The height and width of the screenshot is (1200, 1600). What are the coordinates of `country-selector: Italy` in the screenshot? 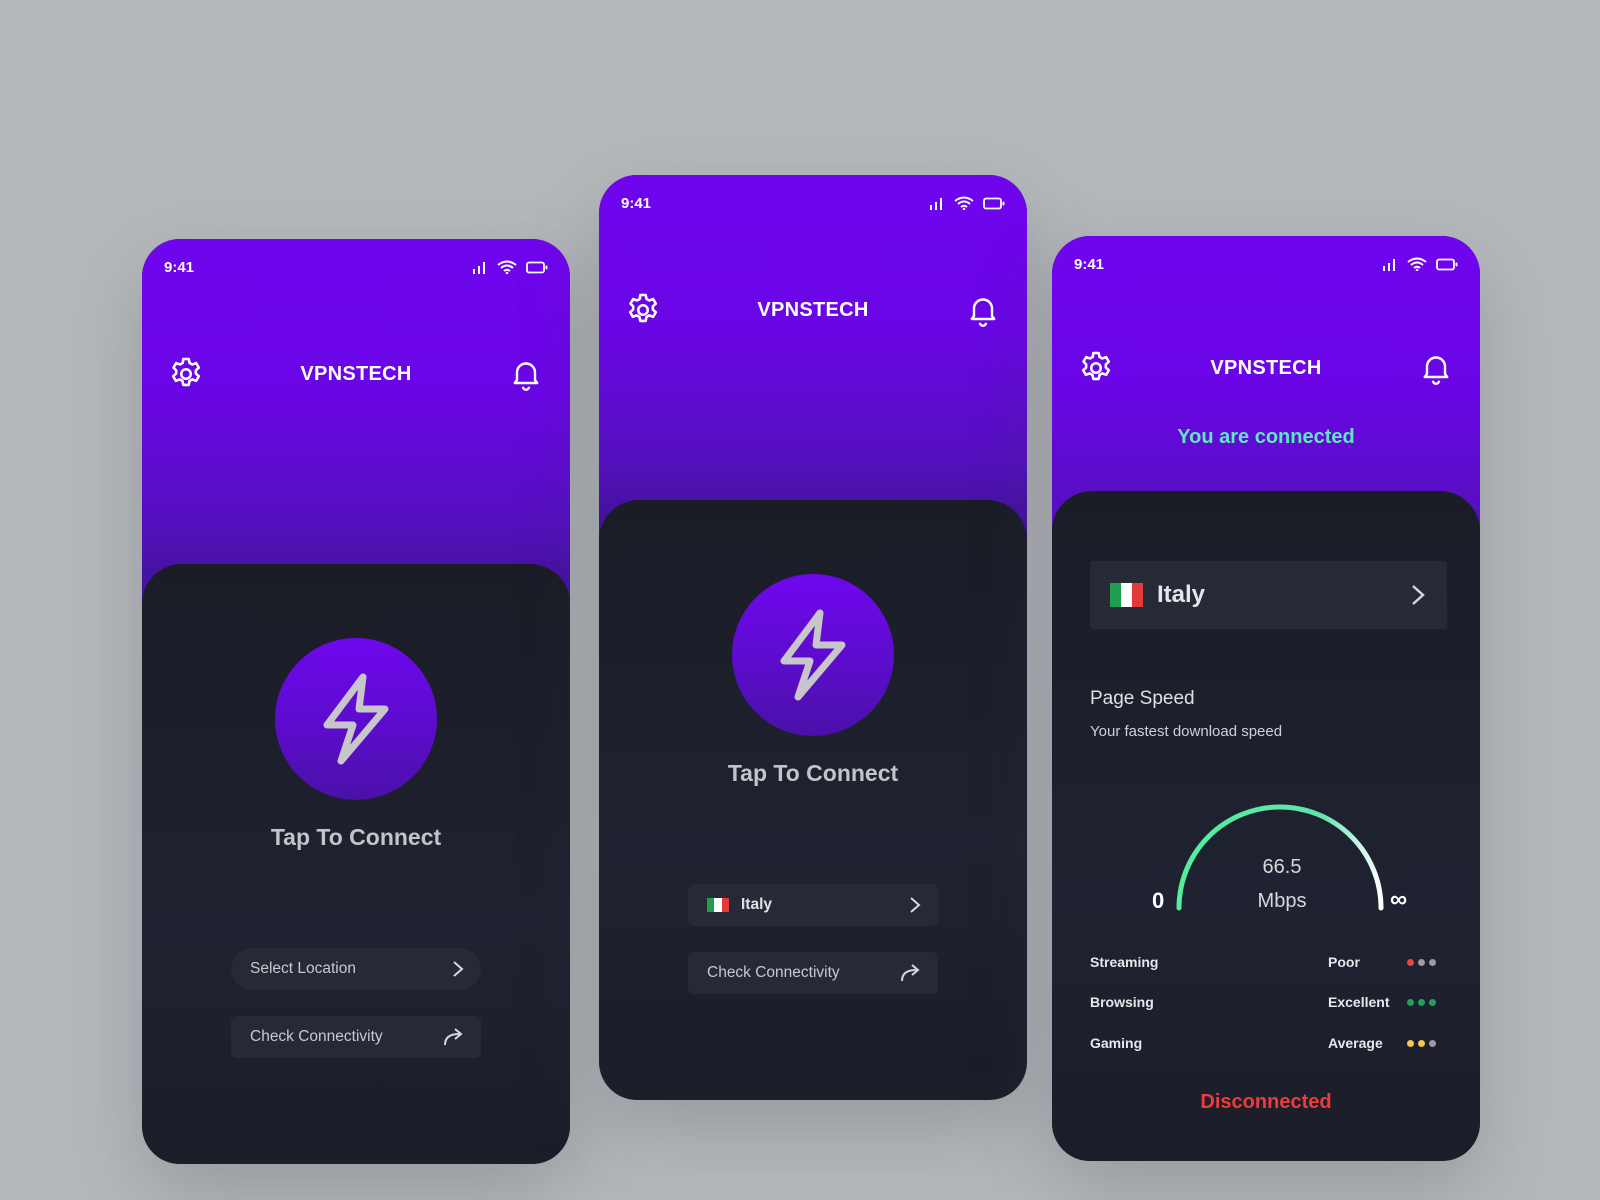 It's located at (1268, 595).